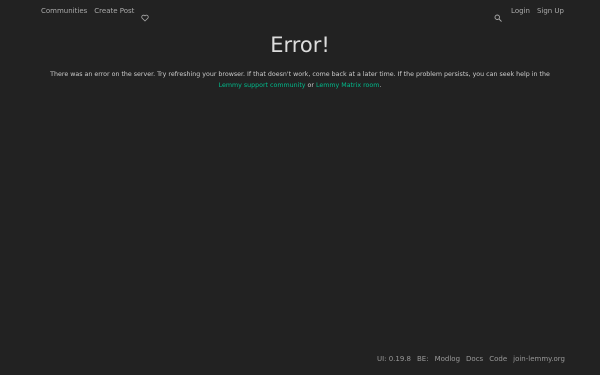 This screenshot has height=375, width=600. I want to click on error-message-end: ., so click(380, 85).